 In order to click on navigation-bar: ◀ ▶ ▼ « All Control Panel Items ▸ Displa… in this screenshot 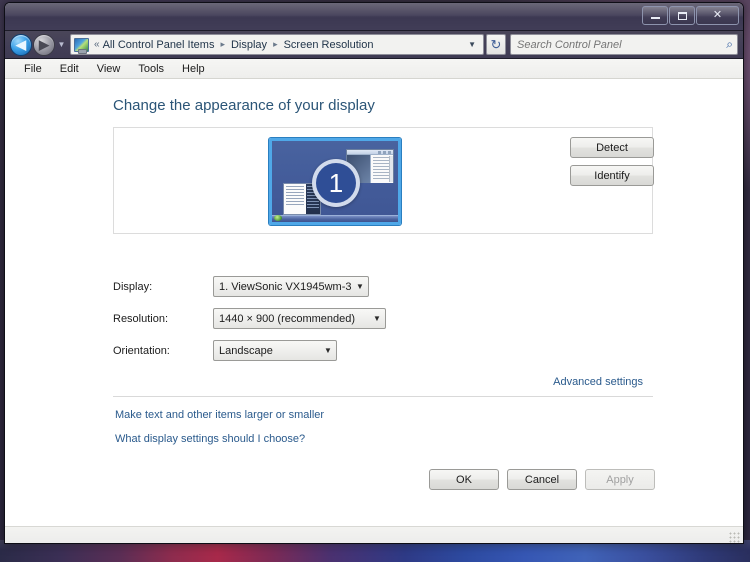, I will do `click(374, 45)`.